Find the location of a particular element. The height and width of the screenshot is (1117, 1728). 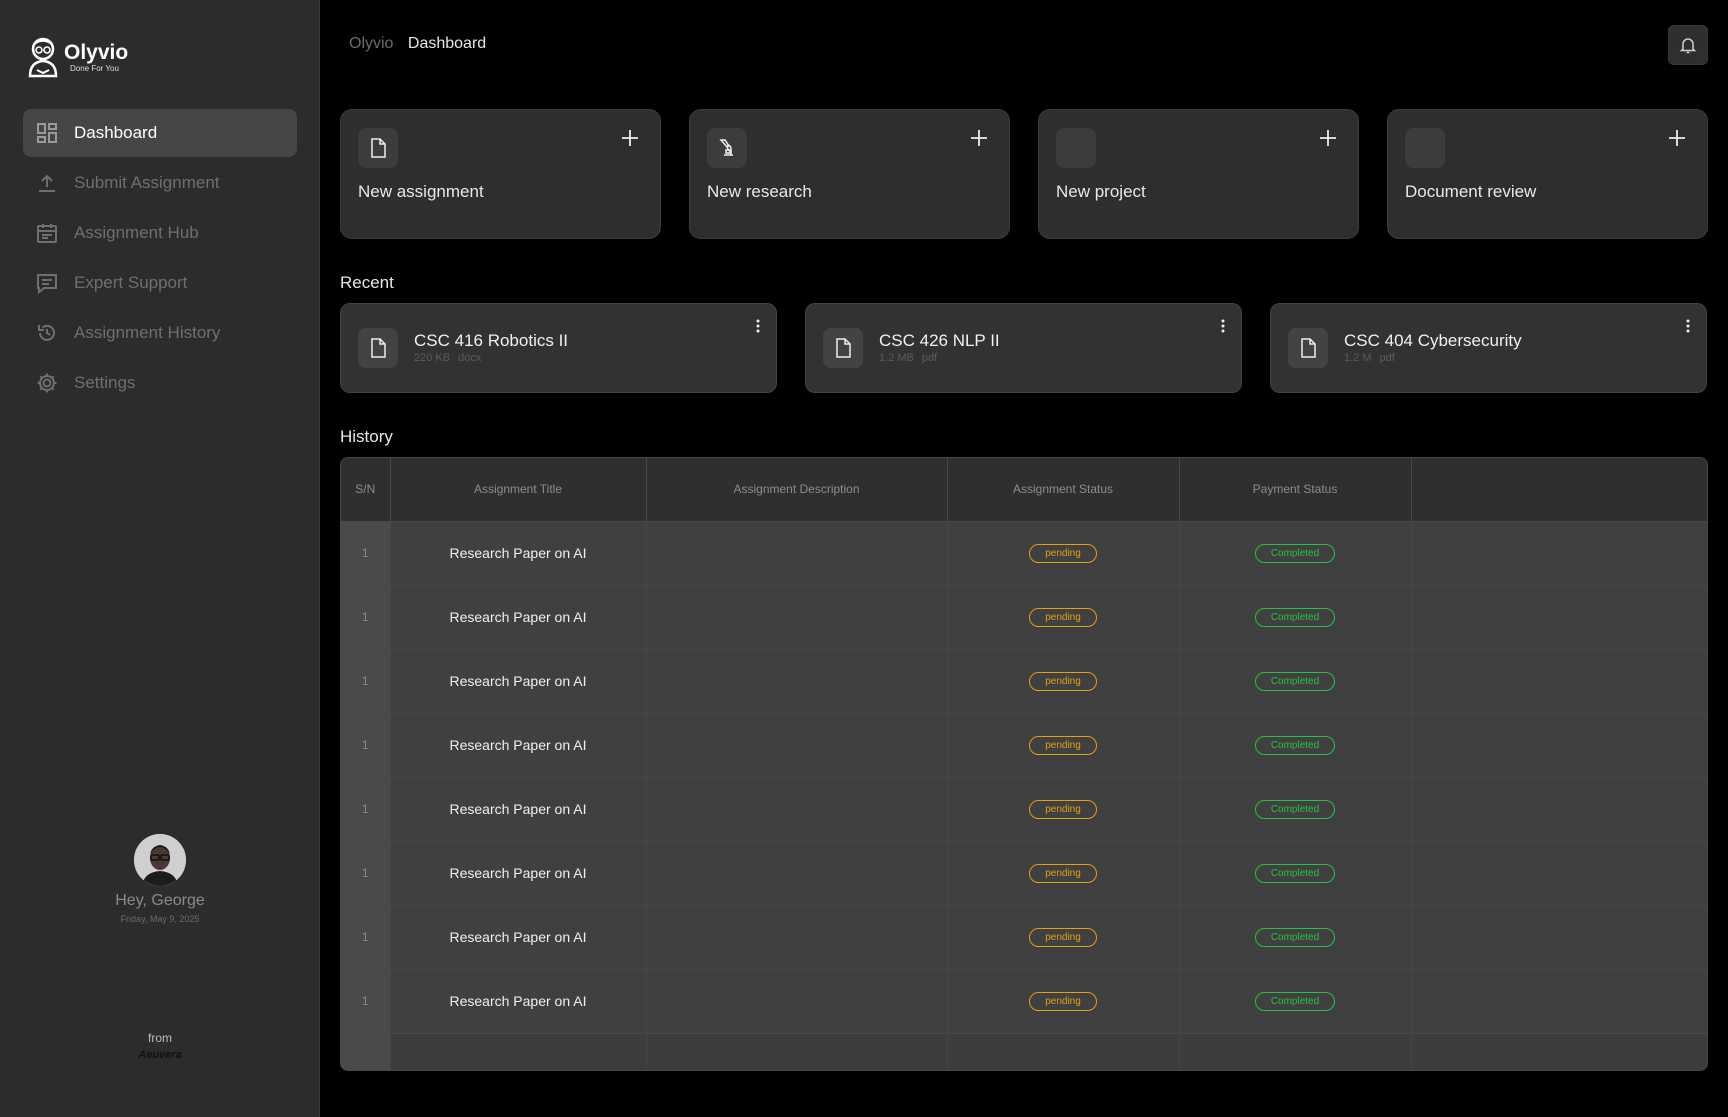

quick-action-document-review: Document review is located at coordinates (1547, 174).